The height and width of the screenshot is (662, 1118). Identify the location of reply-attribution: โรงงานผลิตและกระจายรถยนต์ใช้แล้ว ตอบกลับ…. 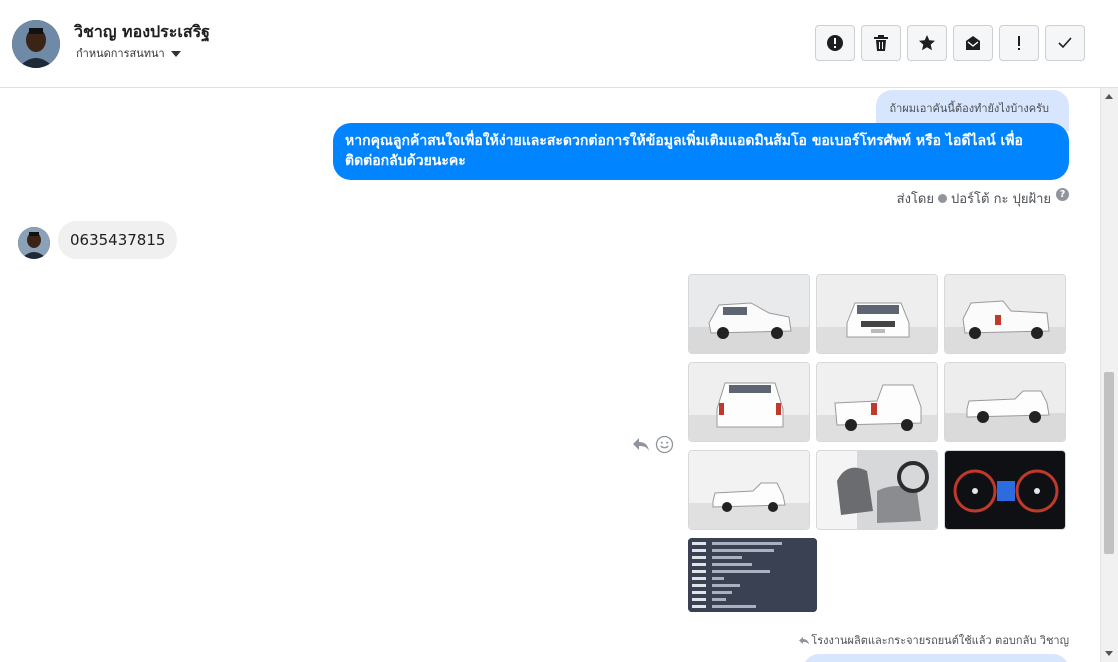
(934, 640).